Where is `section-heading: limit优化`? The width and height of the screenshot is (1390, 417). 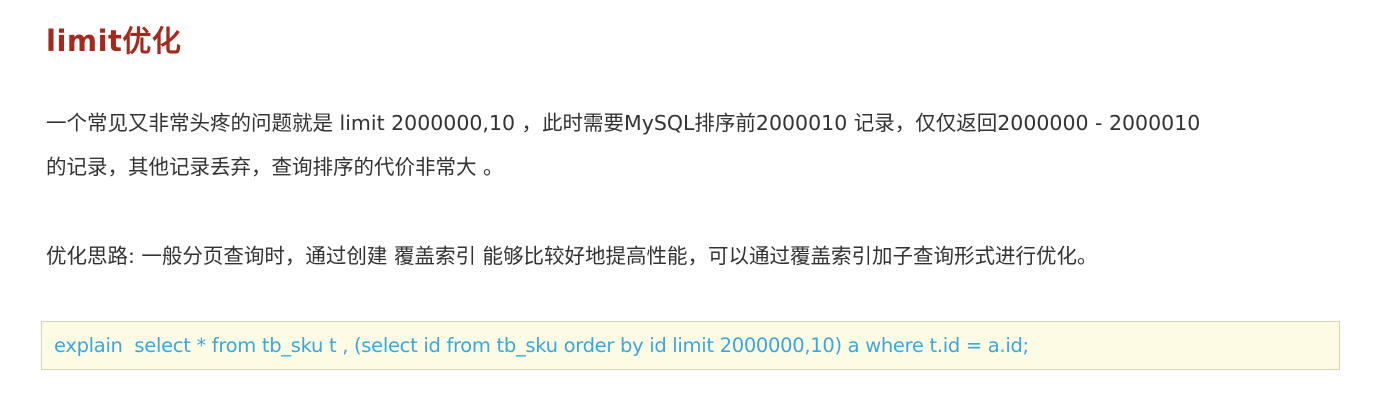 section-heading: limit优化 is located at coordinates (114, 41).